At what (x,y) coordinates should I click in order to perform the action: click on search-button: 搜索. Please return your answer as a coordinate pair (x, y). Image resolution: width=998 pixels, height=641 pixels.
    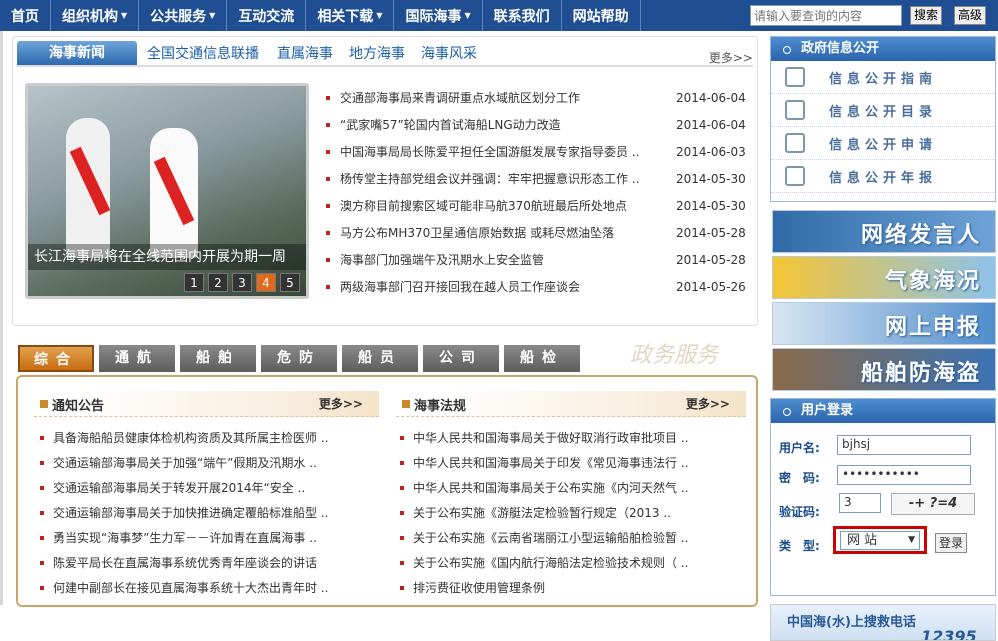
    Looking at the image, I should click on (926, 15).